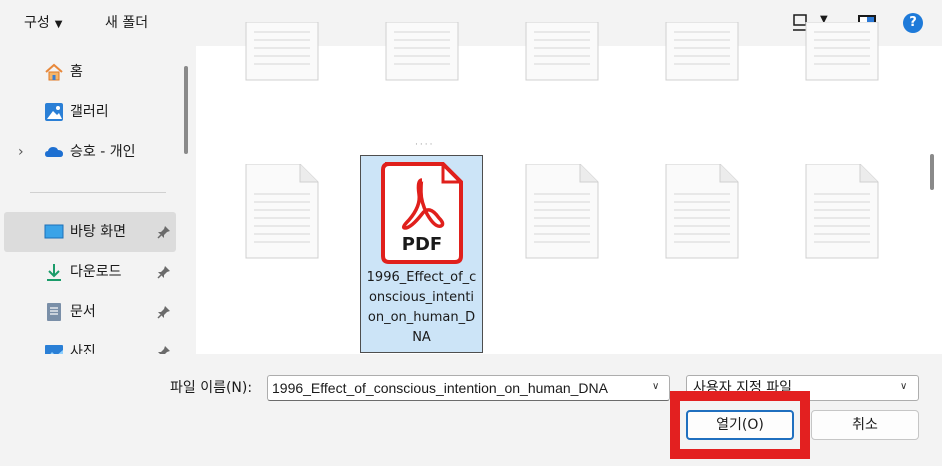  Describe the element at coordinates (96, 272) in the screenshot. I see `nav-label: 다운로드` at that location.